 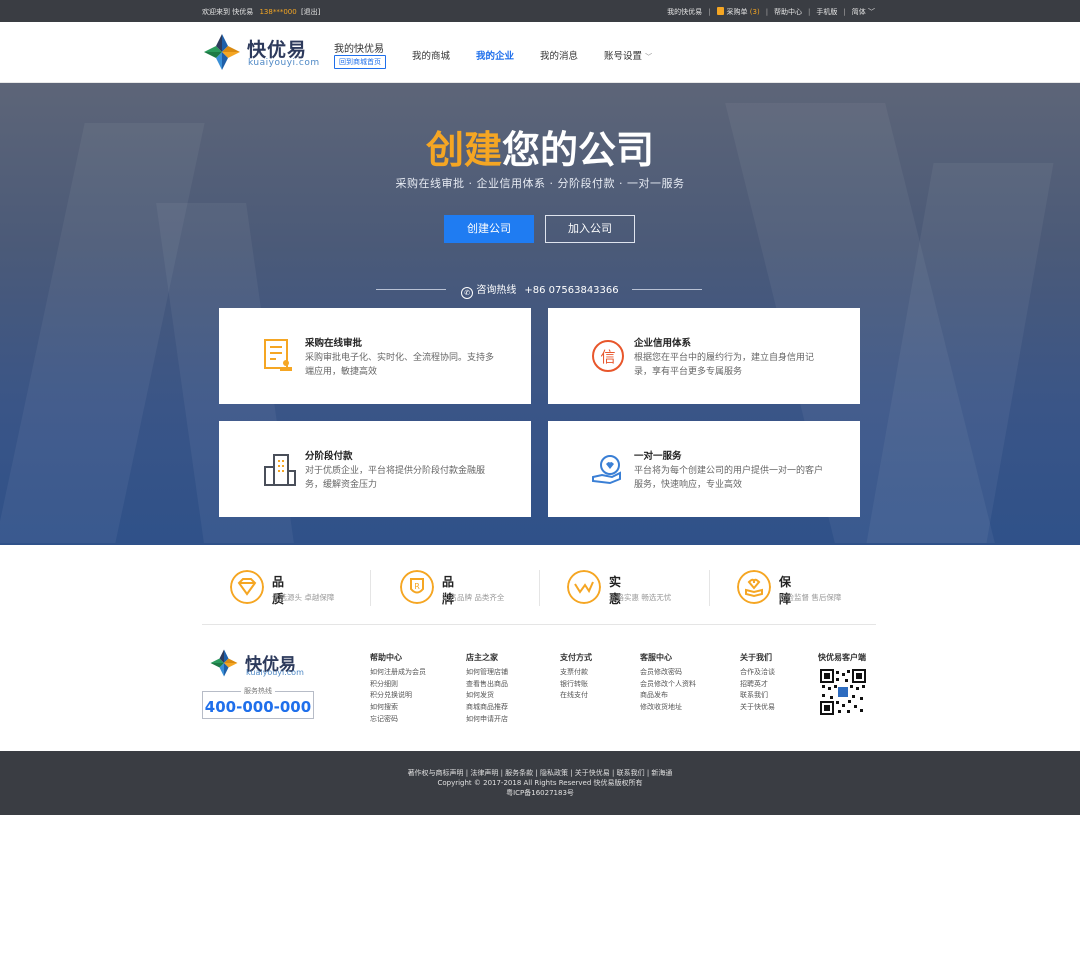 What do you see at coordinates (640, 597) in the screenshot?
I see `feature-desc: 价格实惠 畅选无忧` at bounding box center [640, 597].